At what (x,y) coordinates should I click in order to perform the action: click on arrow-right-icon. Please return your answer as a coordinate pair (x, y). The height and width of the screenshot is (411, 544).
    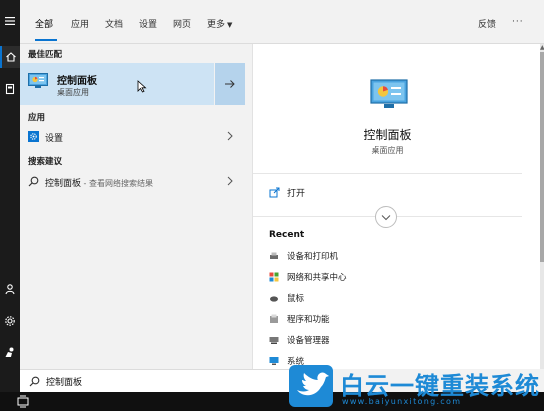
    Looking at the image, I should click on (230, 84).